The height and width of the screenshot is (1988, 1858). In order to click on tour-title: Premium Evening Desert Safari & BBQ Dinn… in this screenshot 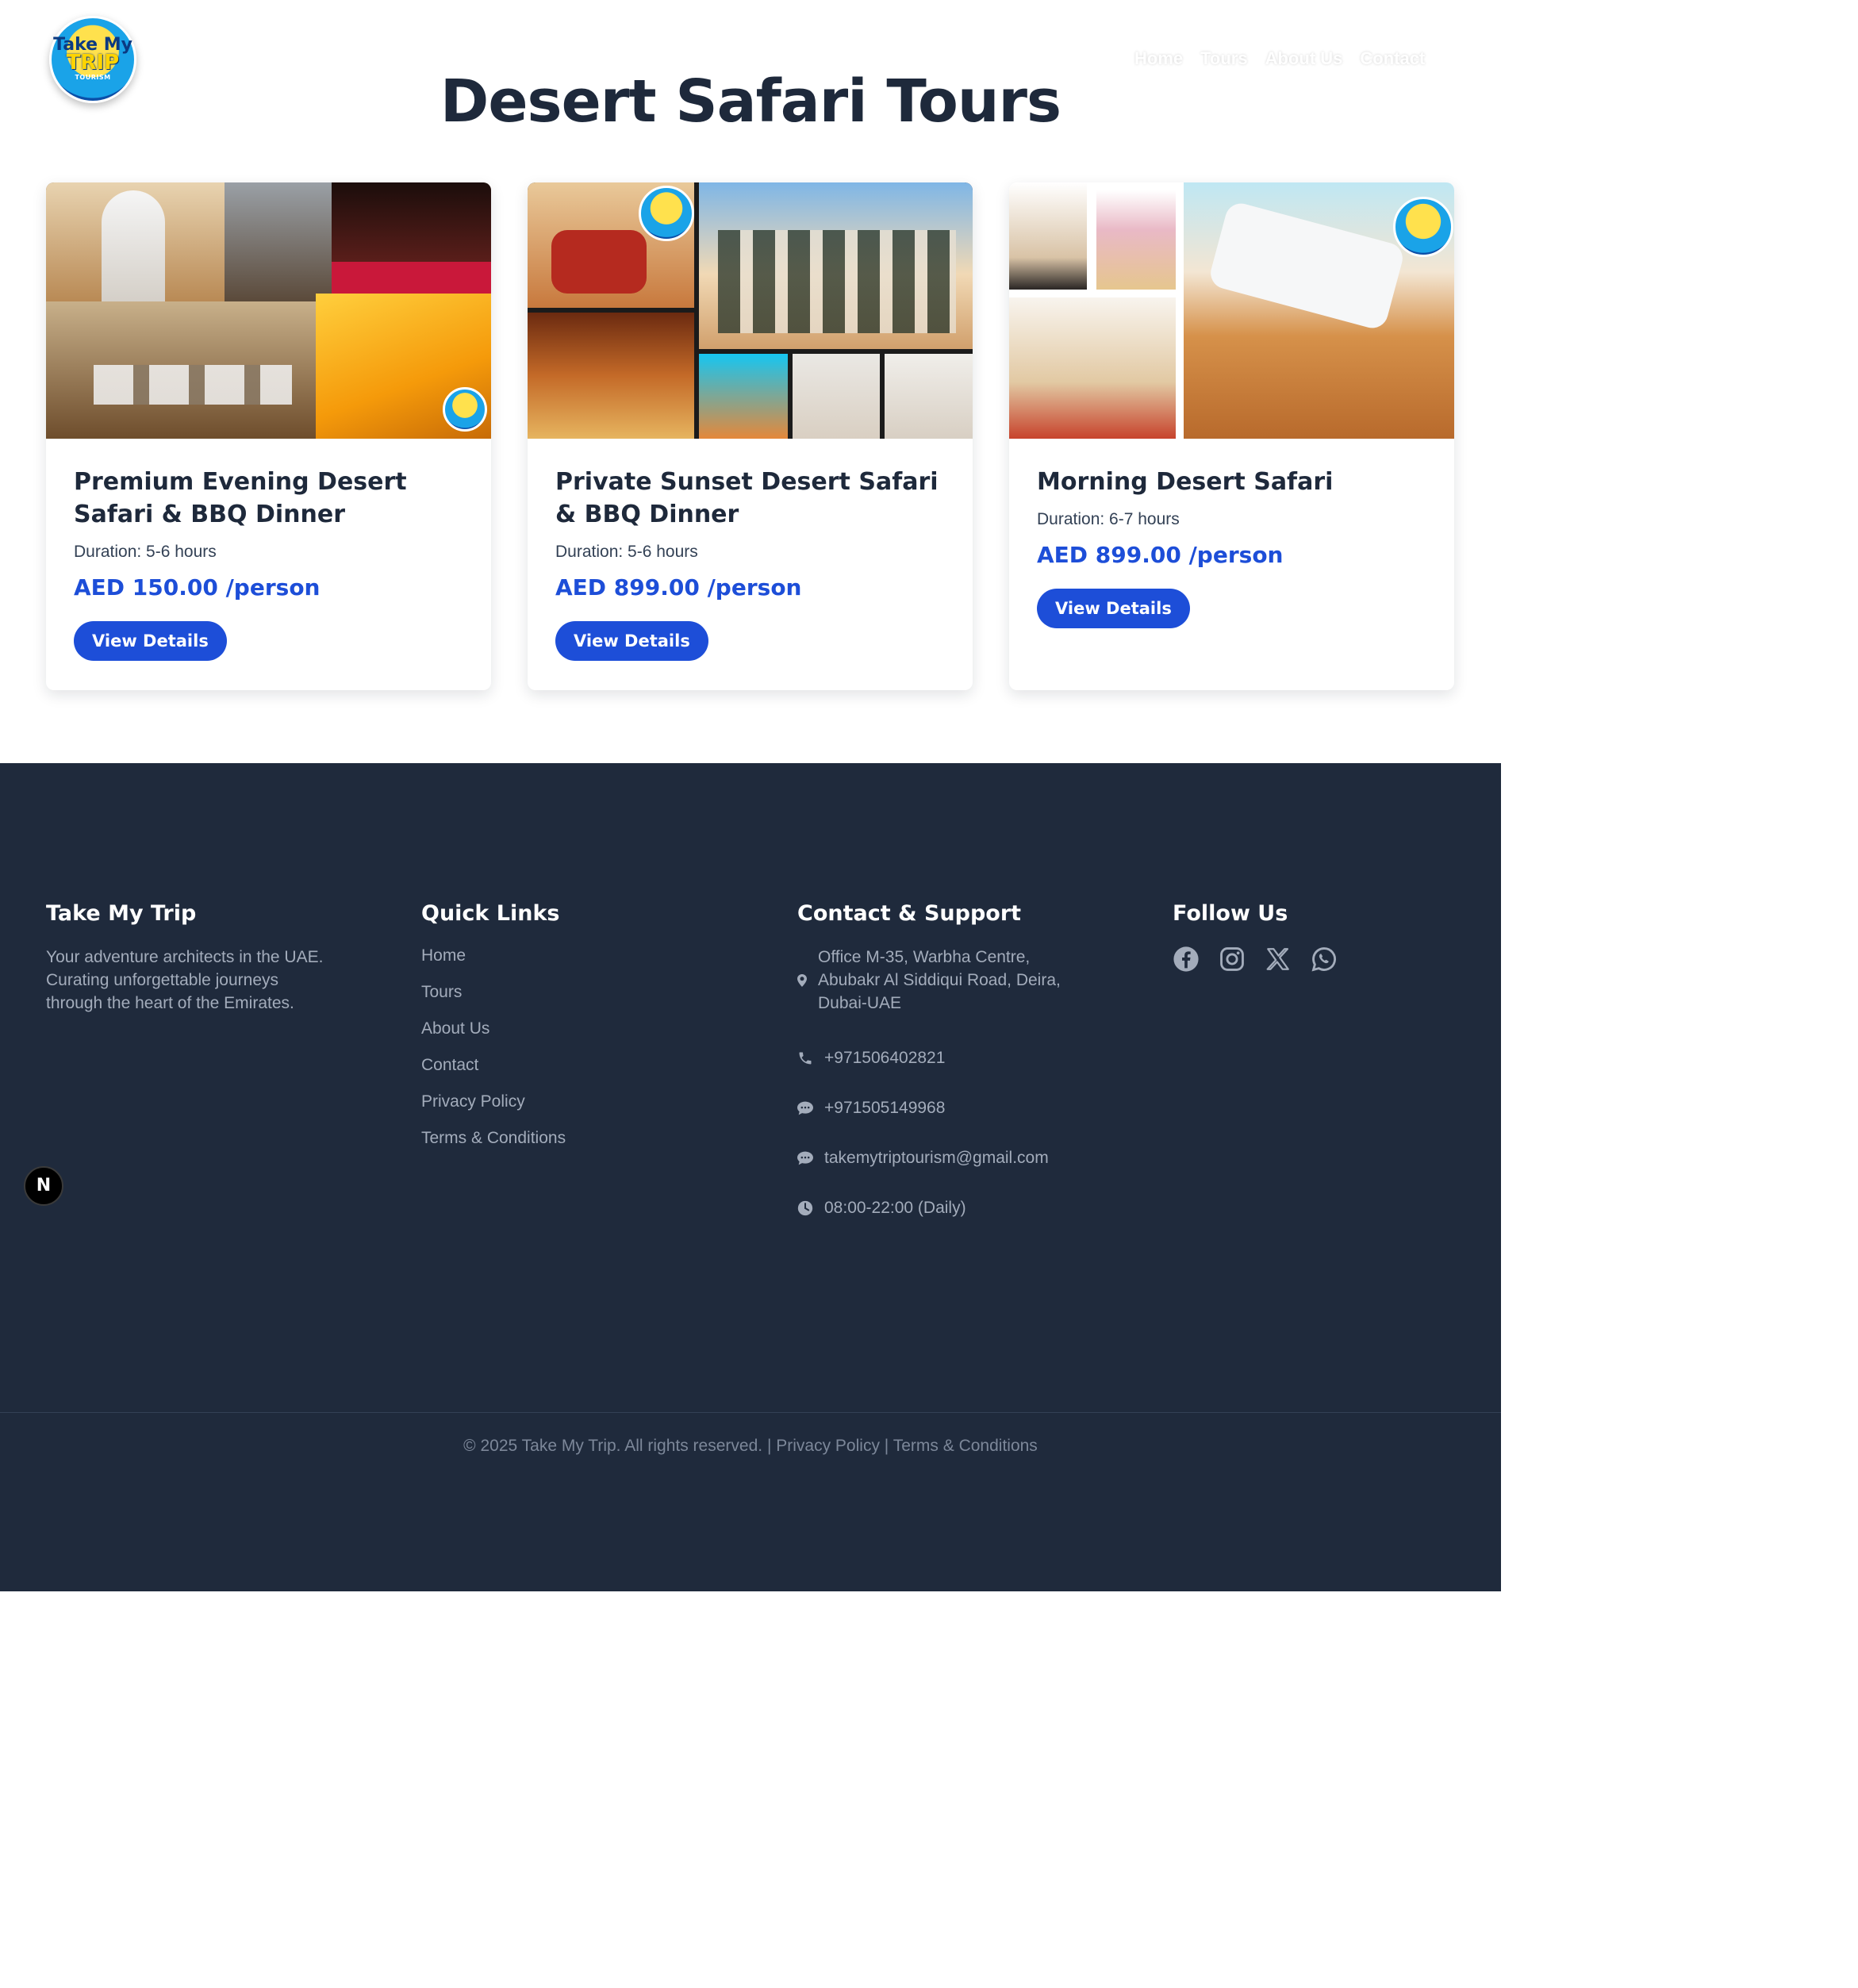, I will do `click(240, 498)`.